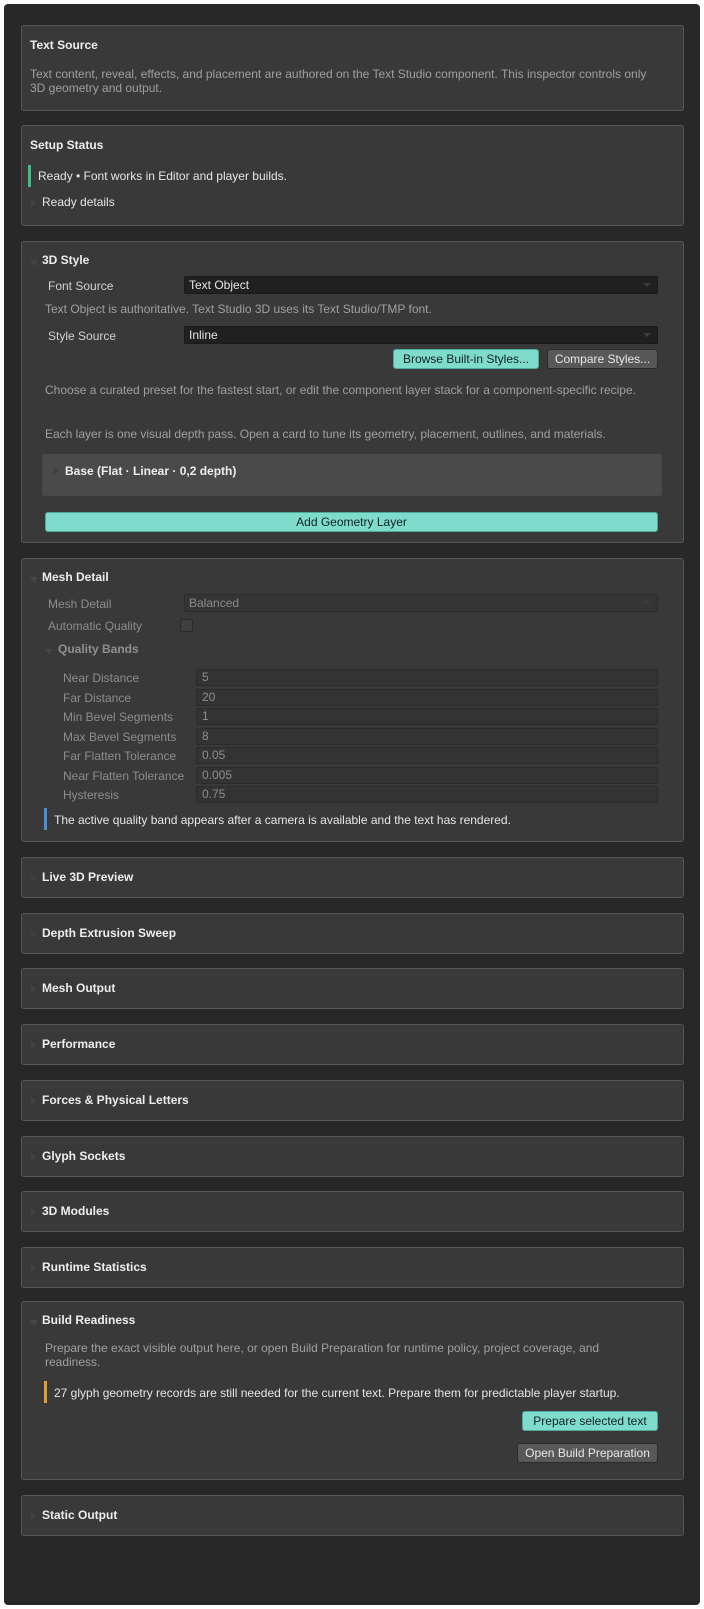 This screenshot has width=704, height=1609. Describe the element at coordinates (29, 176) in the screenshot. I see `ready-status-indicator` at that location.